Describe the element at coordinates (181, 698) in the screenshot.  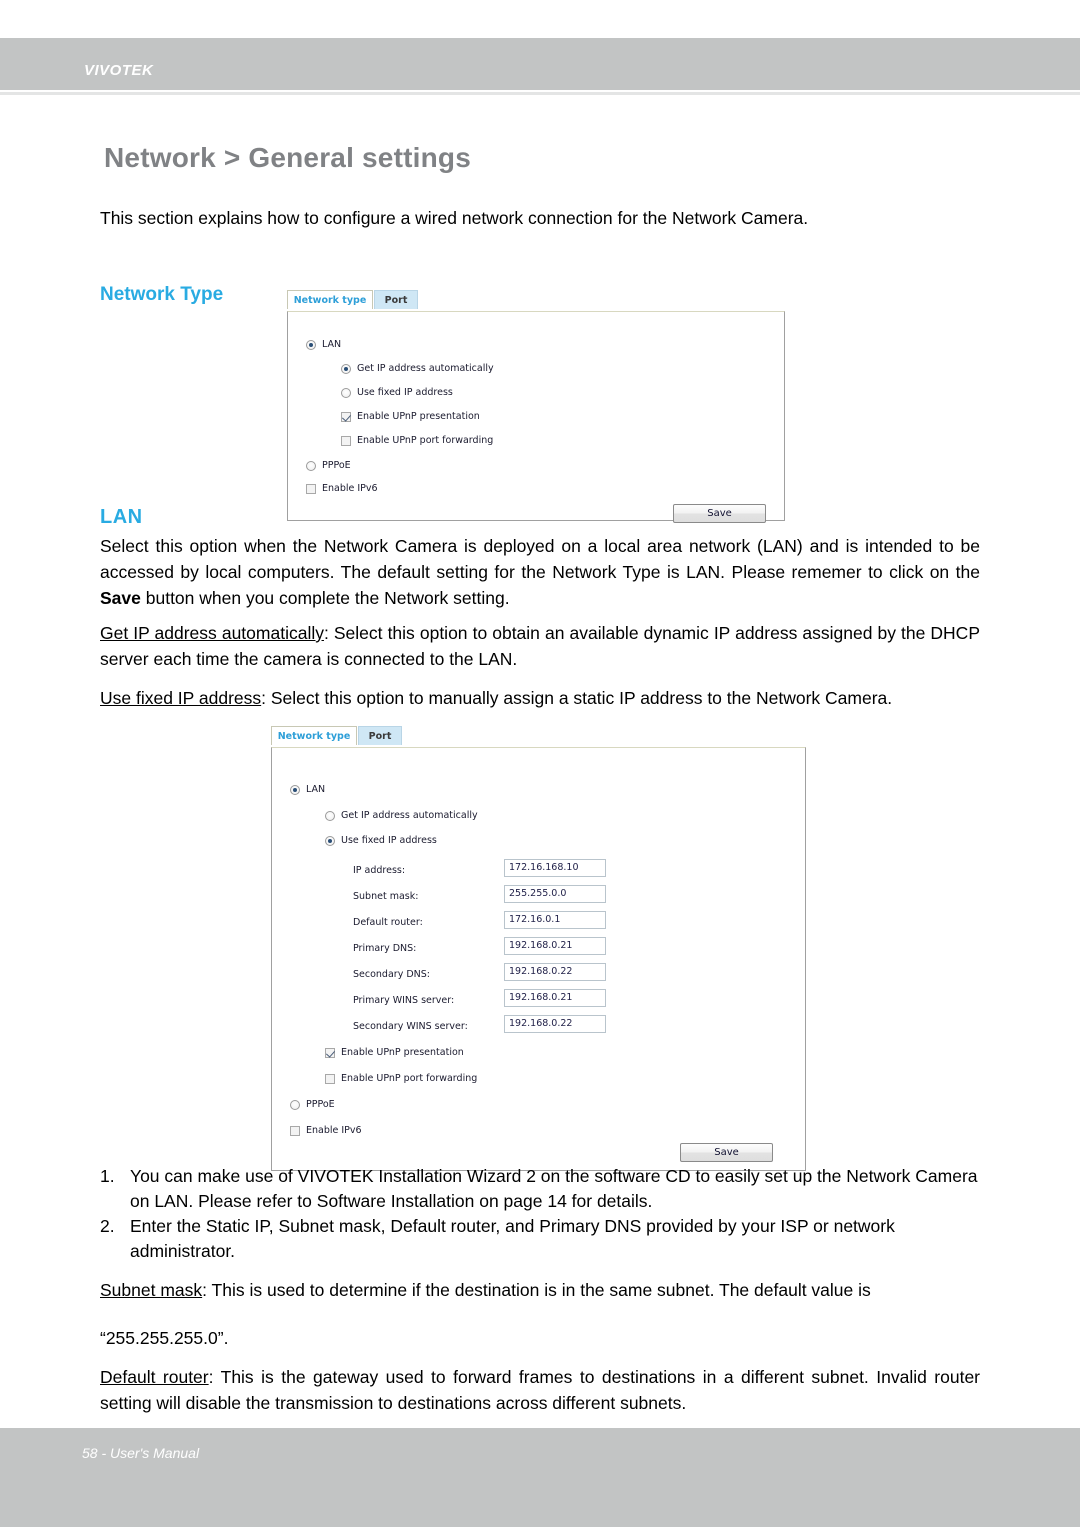
I see `use-fixed-term: Use fixed IP address` at that location.